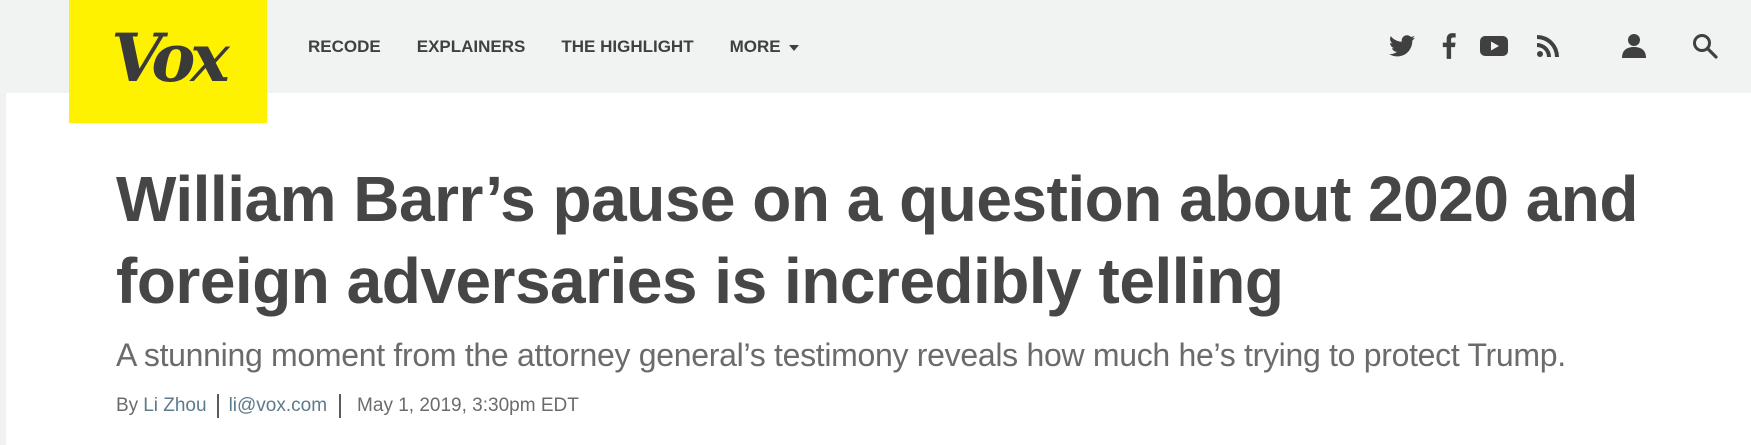 The height and width of the screenshot is (445, 1751). What do you see at coordinates (1449, 46) in the screenshot?
I see `facebook-icon` at bounding box center [1449, 46].